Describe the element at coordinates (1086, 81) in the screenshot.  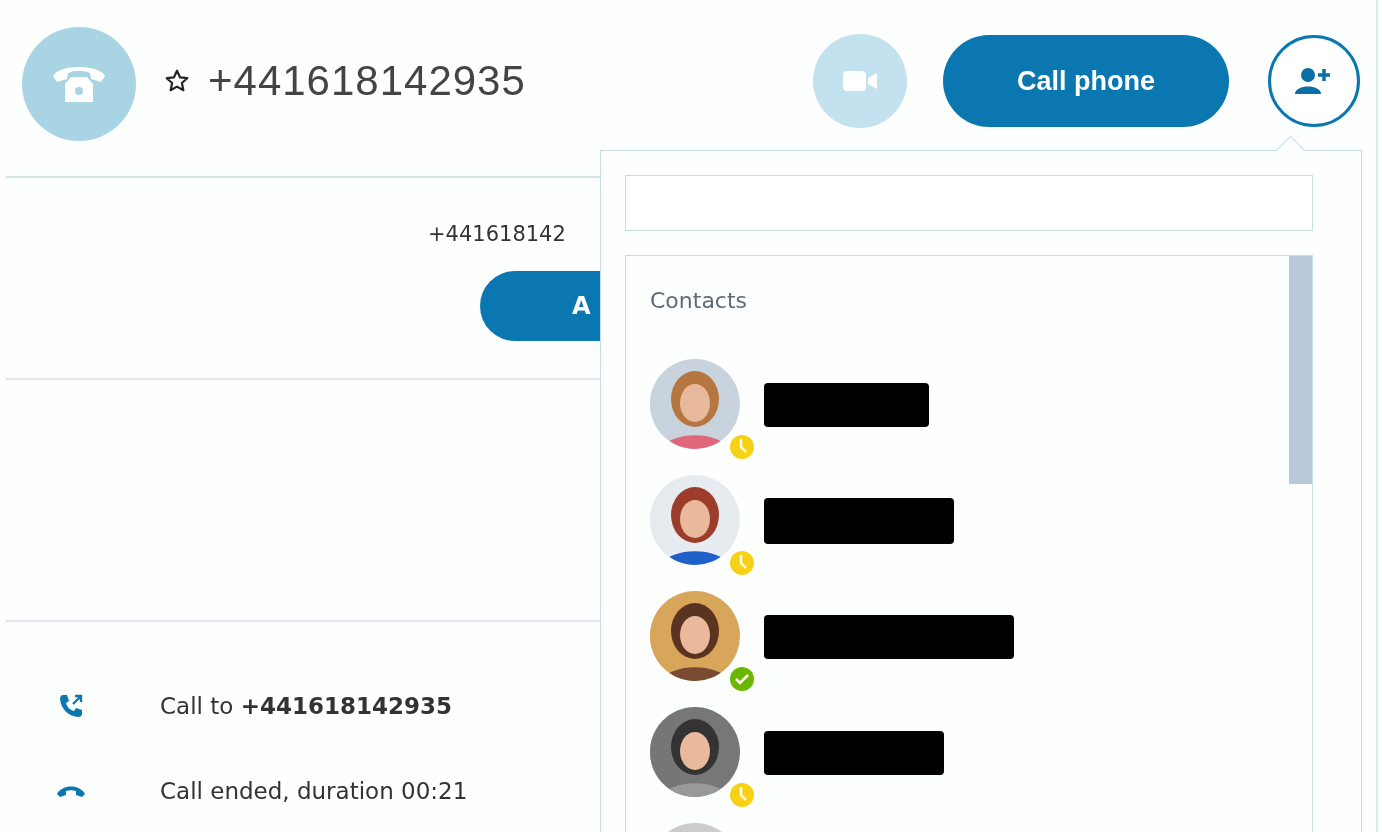
I see `call-phone-button: Call phone` at that location.